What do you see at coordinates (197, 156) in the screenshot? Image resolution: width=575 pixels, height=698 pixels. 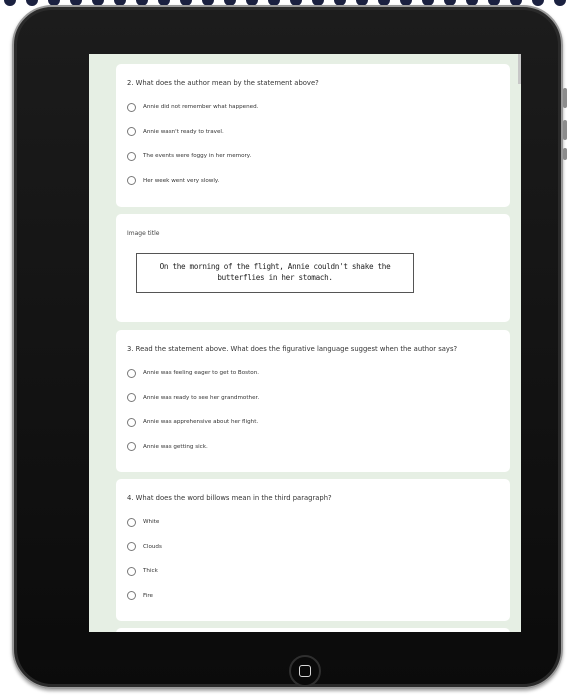 I see `option-label: The events were foggy in her memory.` at bounding box center [197, 156].